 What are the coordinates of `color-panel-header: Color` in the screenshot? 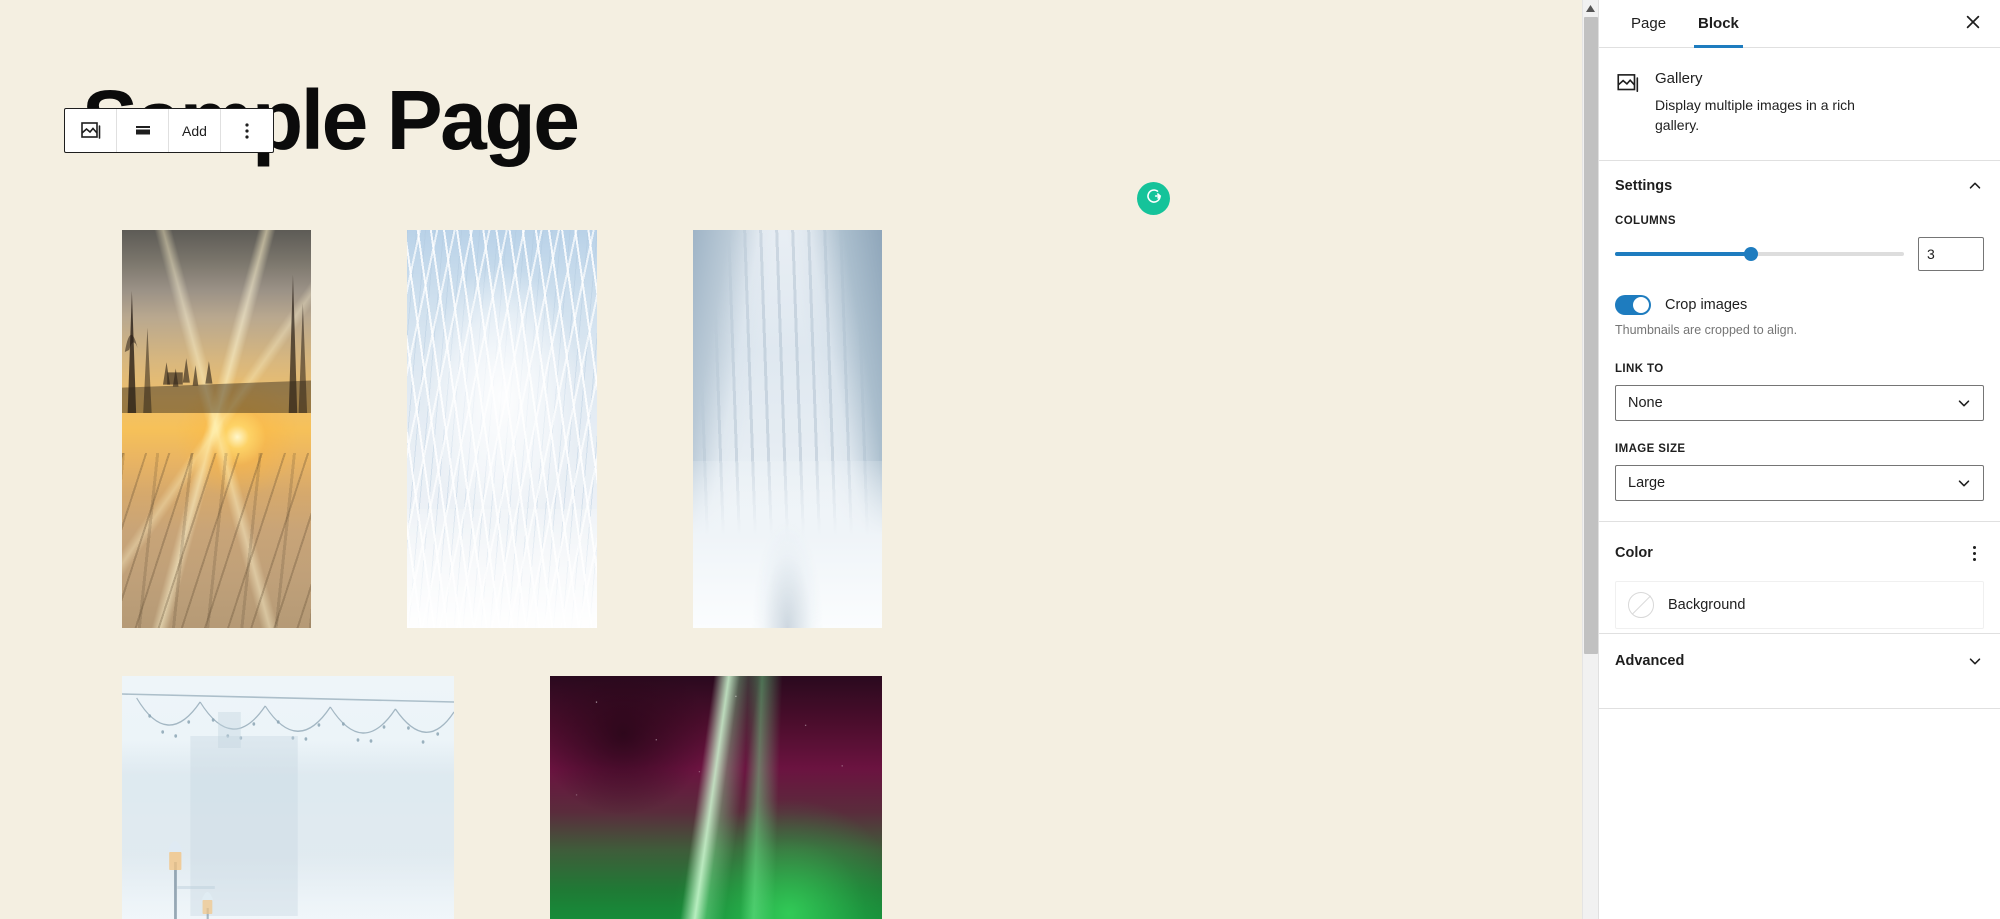 It's located at (1799, 551).